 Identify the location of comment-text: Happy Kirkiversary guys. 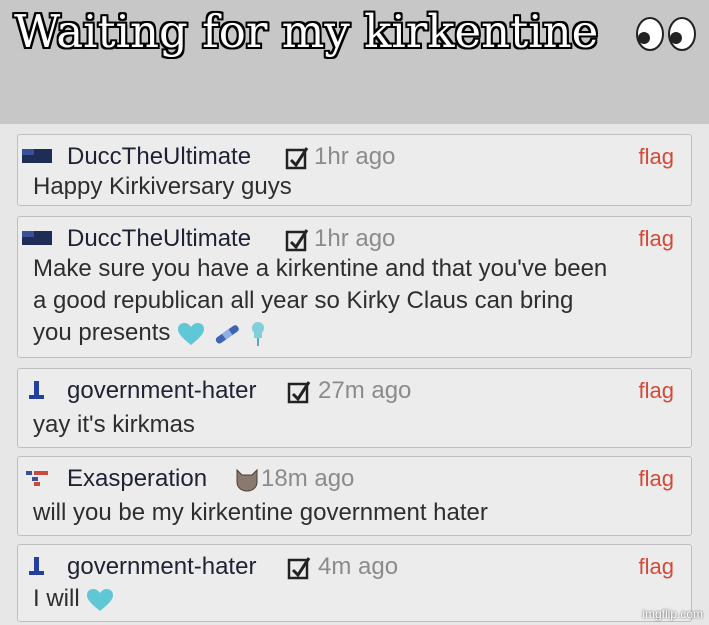
(162, 186).